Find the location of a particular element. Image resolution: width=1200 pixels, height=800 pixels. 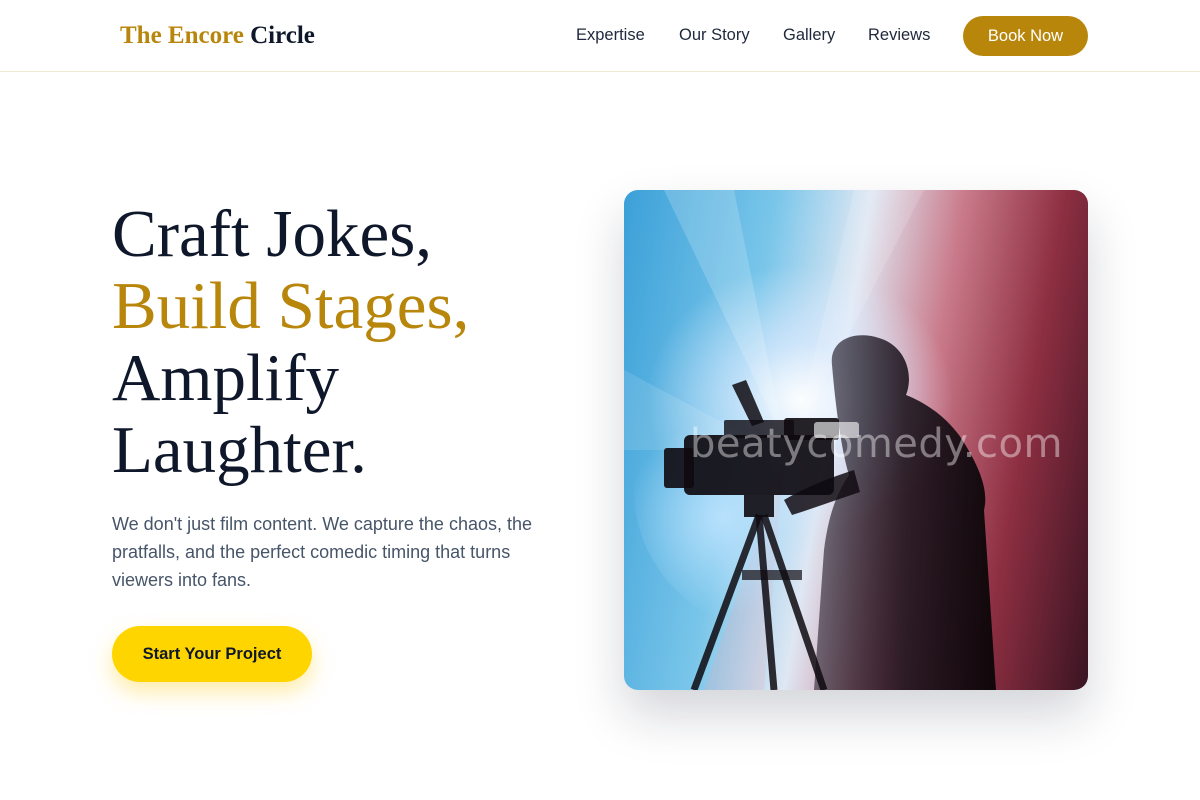

hero-title-line-2: Build Stages, is located at coordinates (291, 306).